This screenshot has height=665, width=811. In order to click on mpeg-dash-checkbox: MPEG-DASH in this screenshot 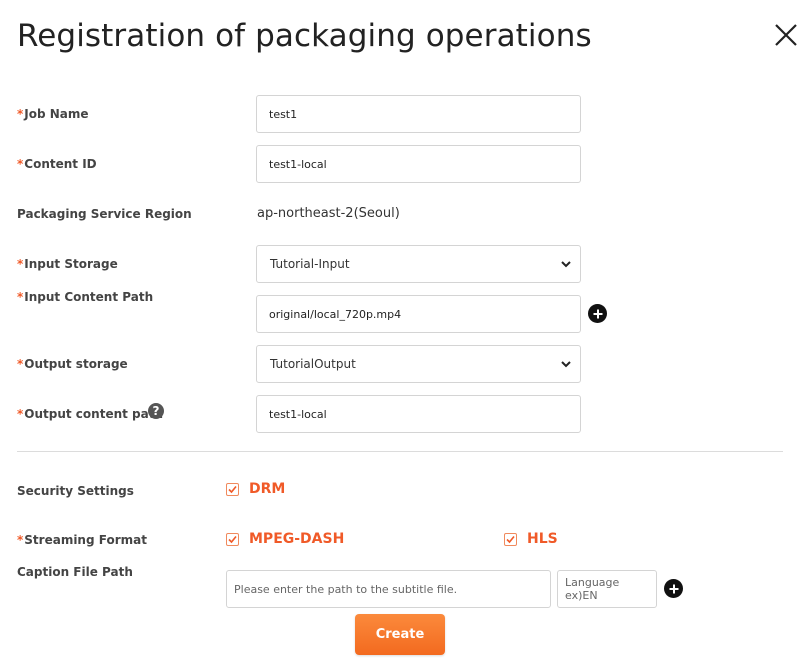, I will do `click(285, 539)`.